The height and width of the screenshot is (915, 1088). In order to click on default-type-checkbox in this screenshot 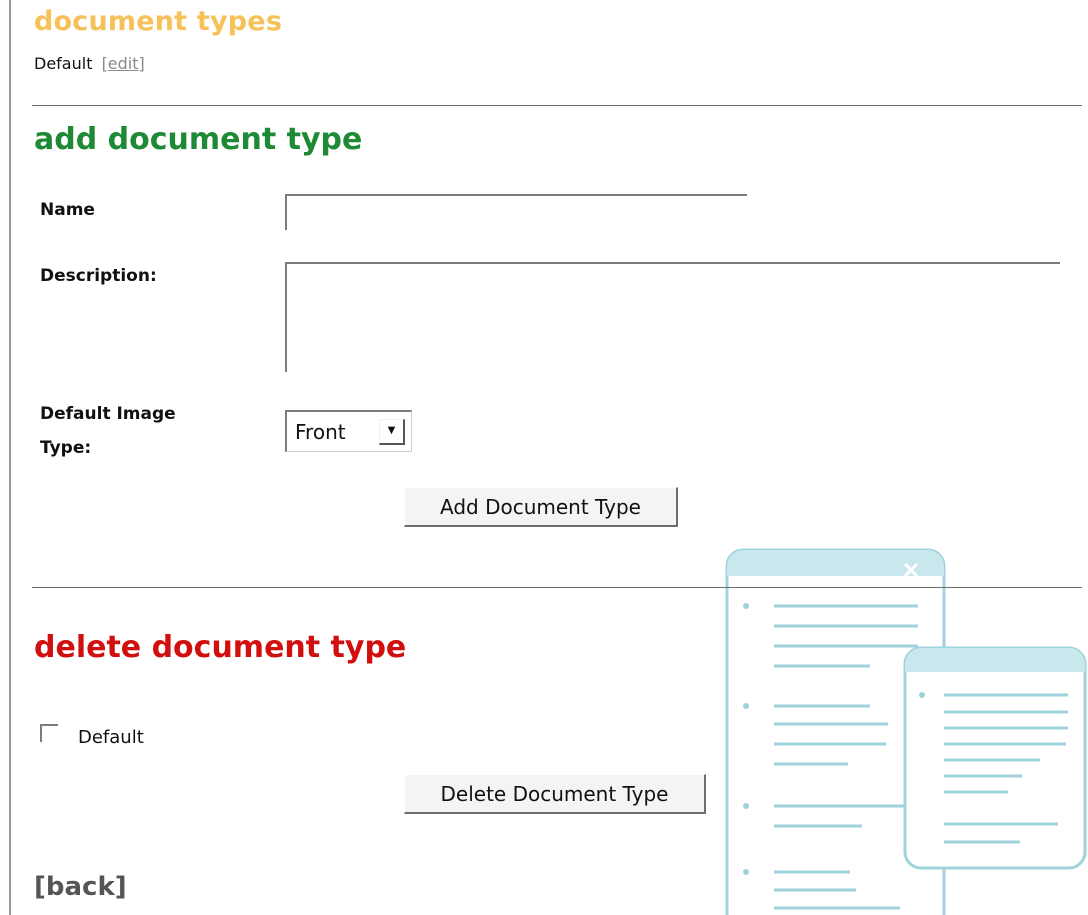, I will do `click(49, 733)`.